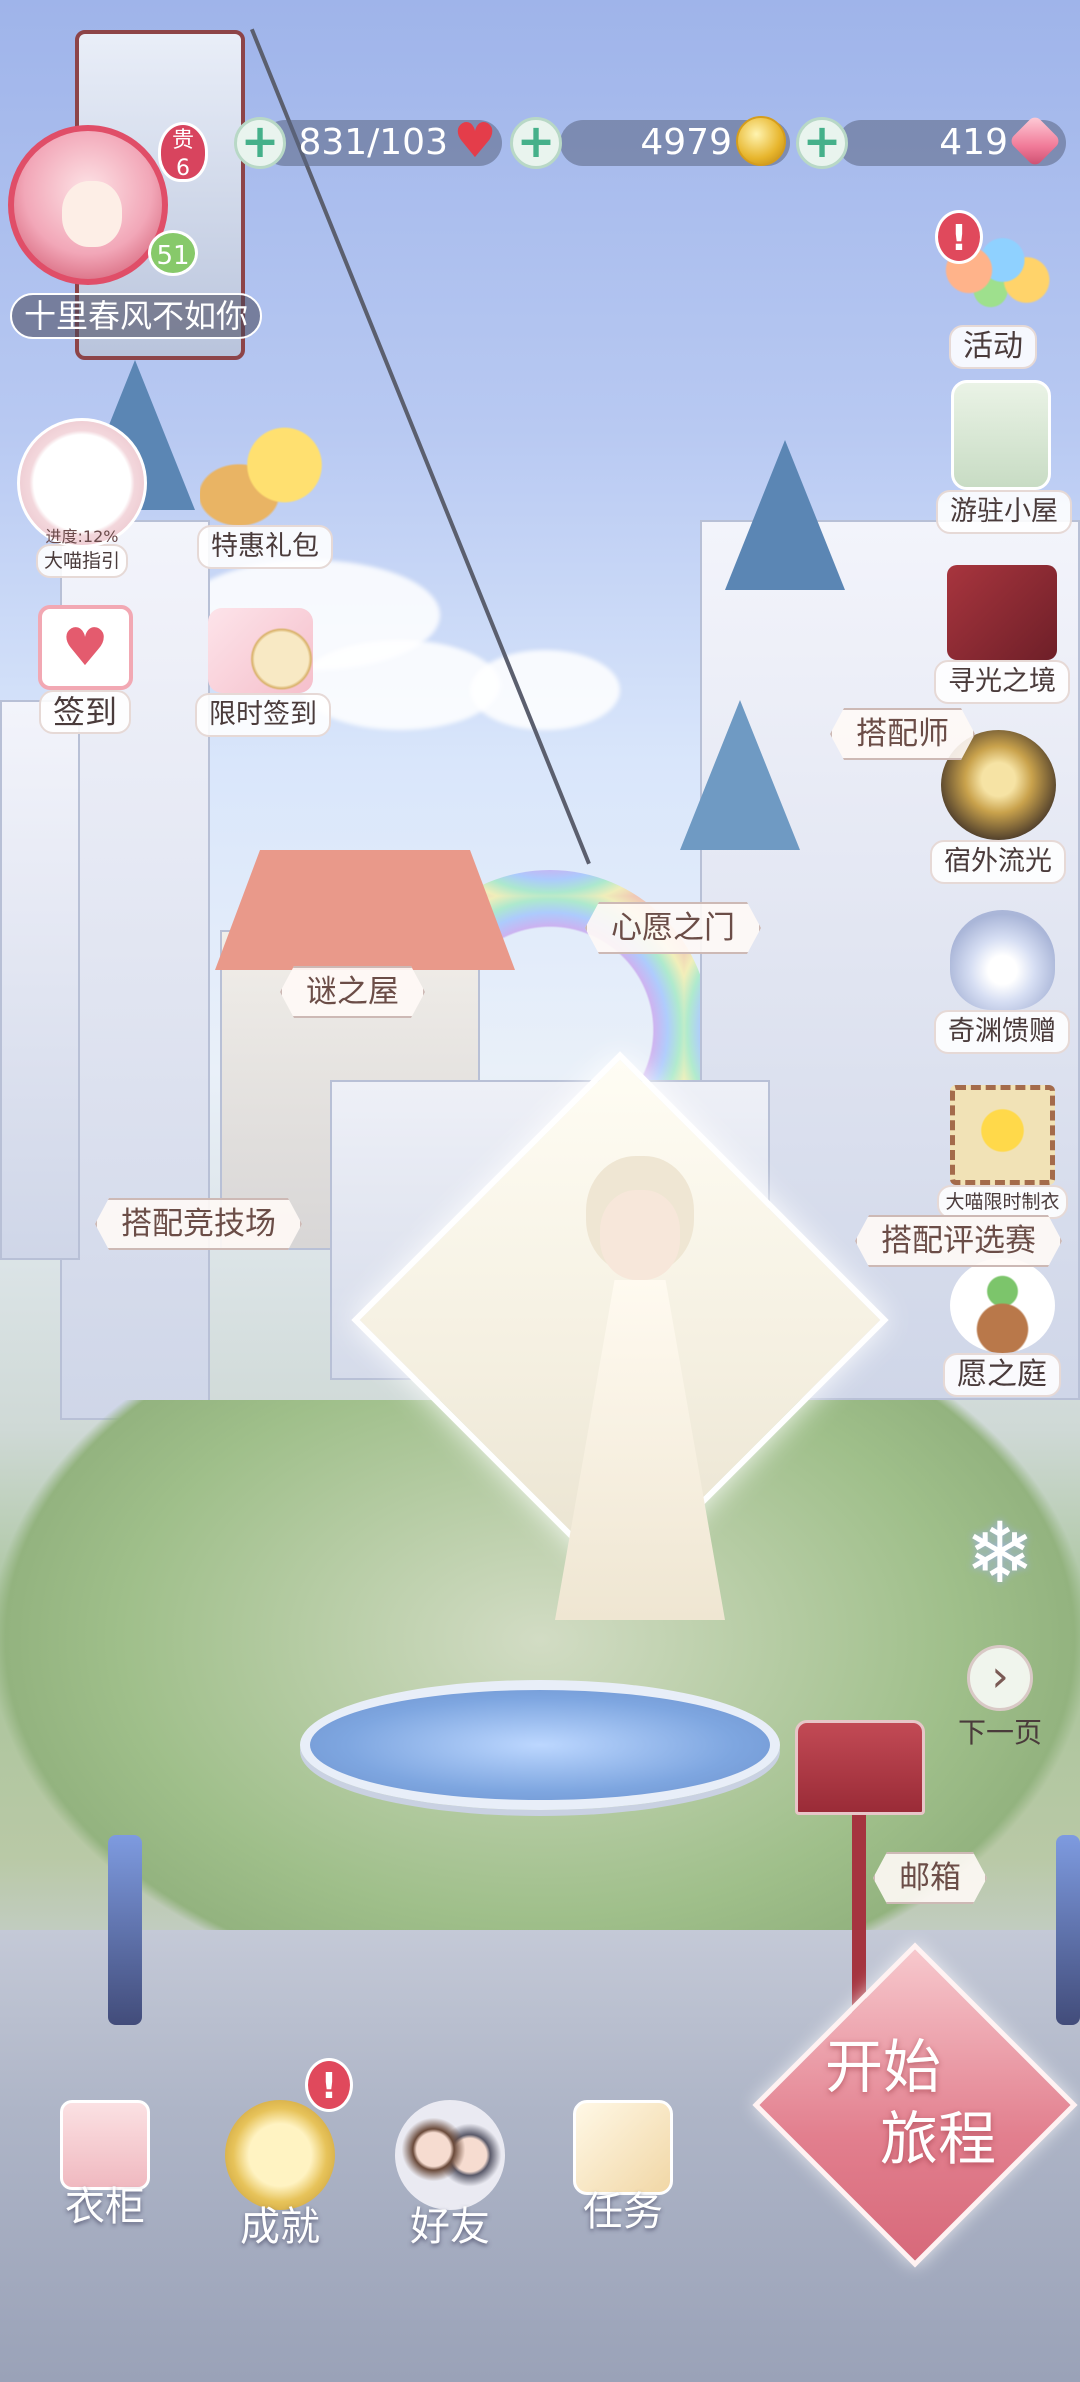  Describe the element at coordinates (545, 690) in the screenshot. I see `cloud` at that location.